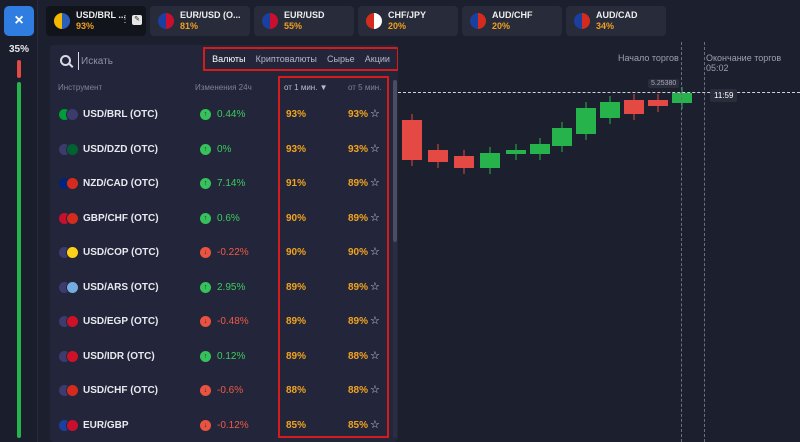 The height and width of the screenshot is (442, 800). What do you see at coordinates (231, 114) in the screenshot?
I see `change-24h: 0.44%` at bounding box center [231, 114].